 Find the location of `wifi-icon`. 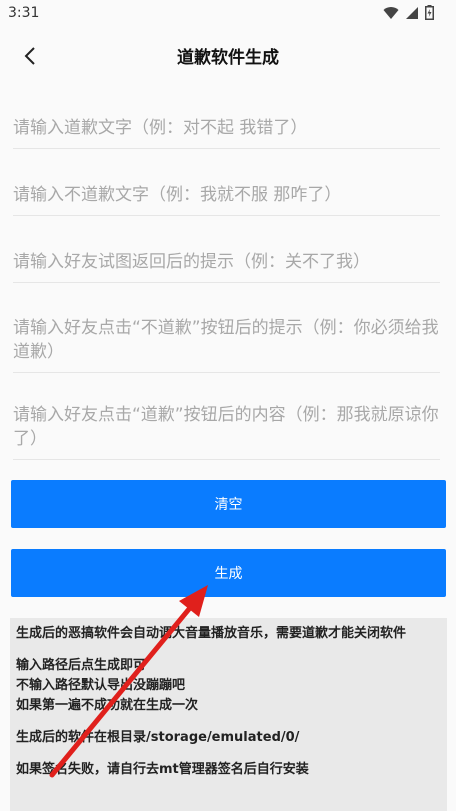

wifi-icon is located at coordinates (391, 12).